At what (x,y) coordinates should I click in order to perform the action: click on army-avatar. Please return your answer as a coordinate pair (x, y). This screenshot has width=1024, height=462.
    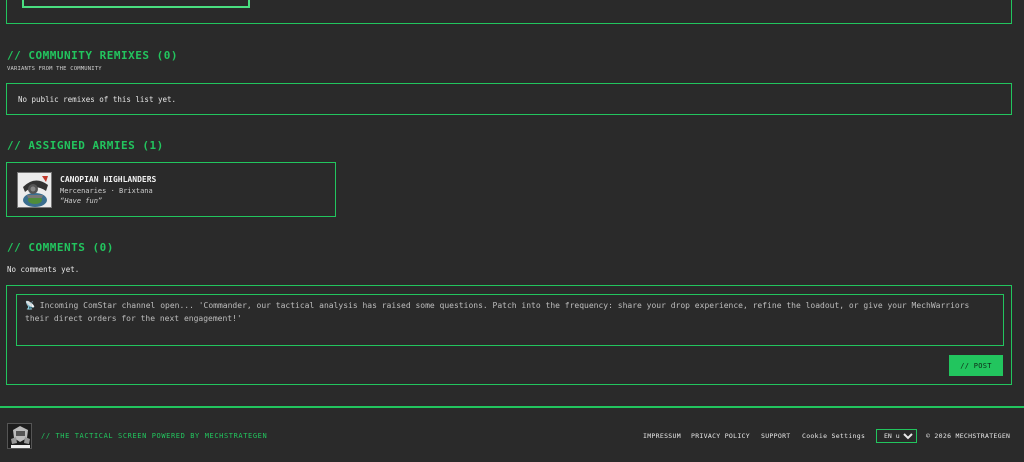
    Looking at the image, I should click on (34, 190).